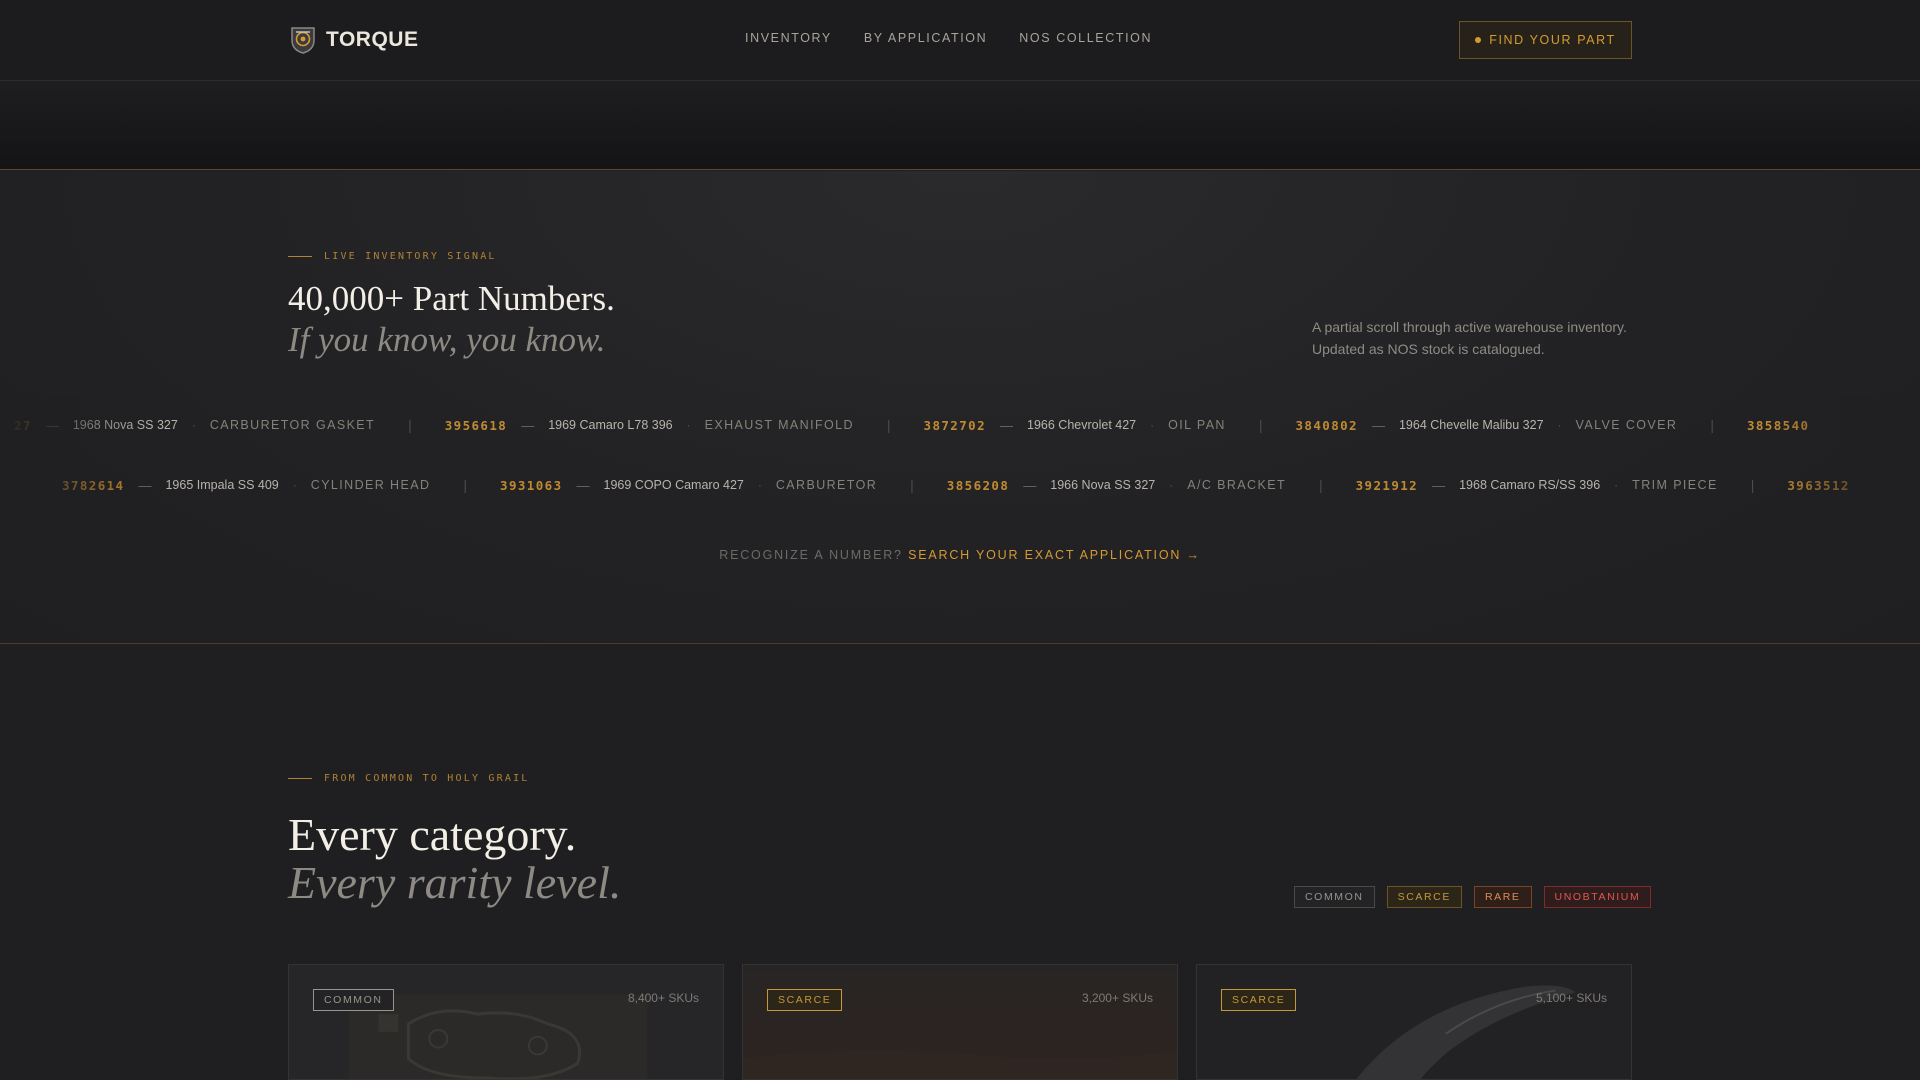  What do you see at coordinates (1626, 425) in the screenshot?
I see `part-name: VALVE COVER` at bounding box center [1626, 425].